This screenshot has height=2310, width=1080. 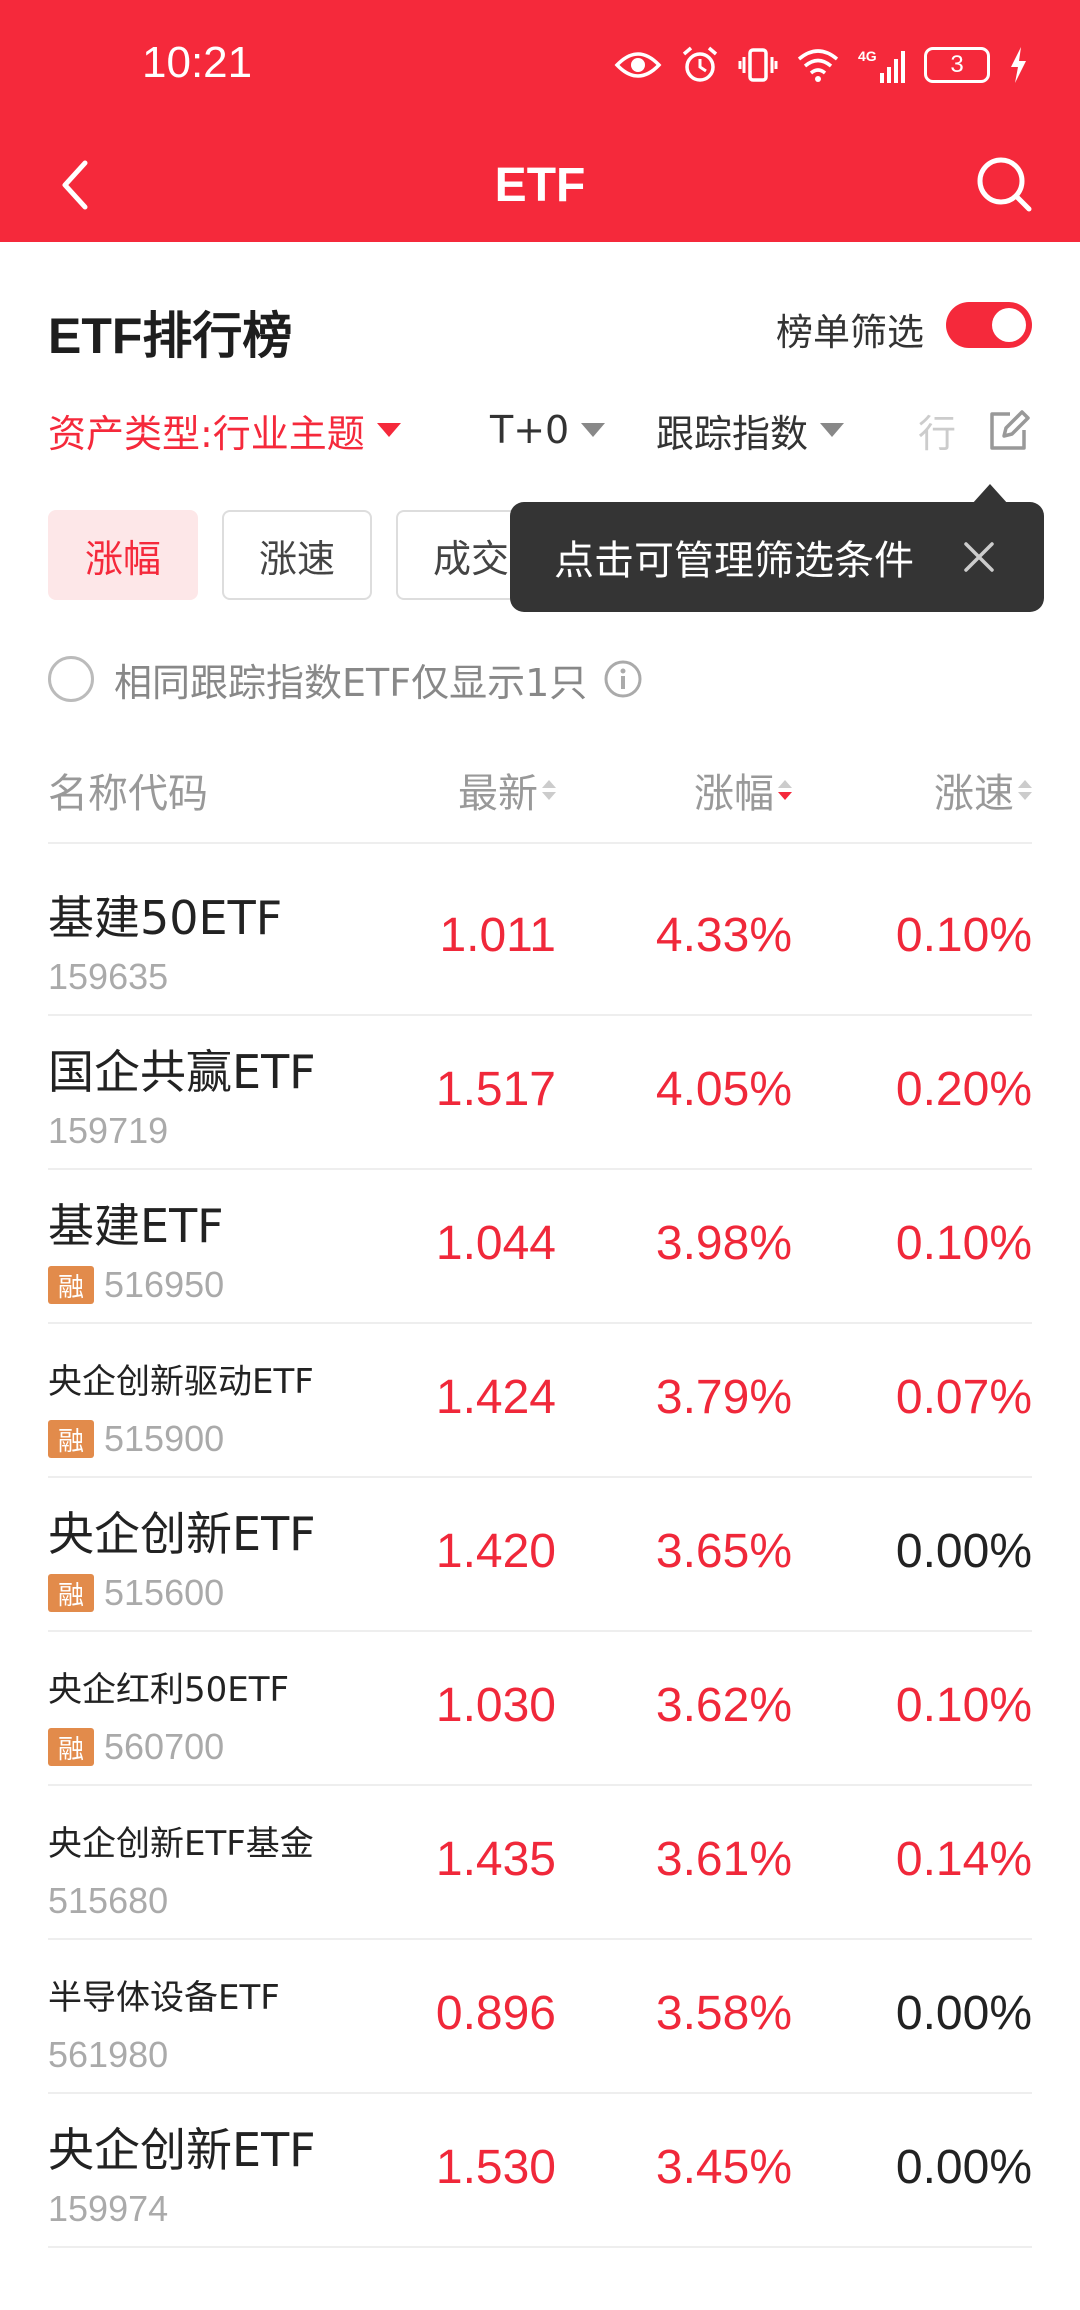 I want to click on etf-code-line: 159974, so click(x=108, y=2209).